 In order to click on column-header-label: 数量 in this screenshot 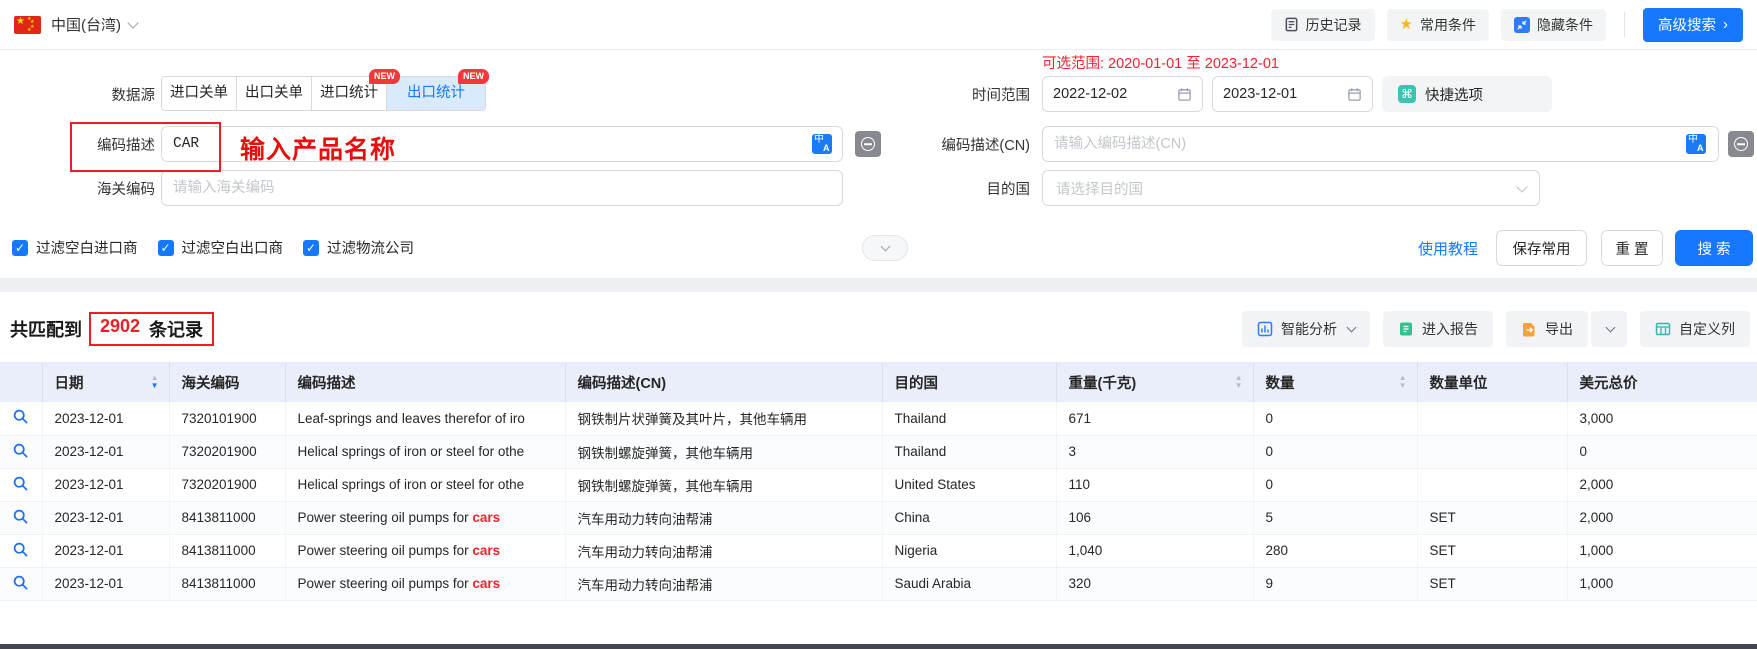, I will do `click(1280, 383)`.